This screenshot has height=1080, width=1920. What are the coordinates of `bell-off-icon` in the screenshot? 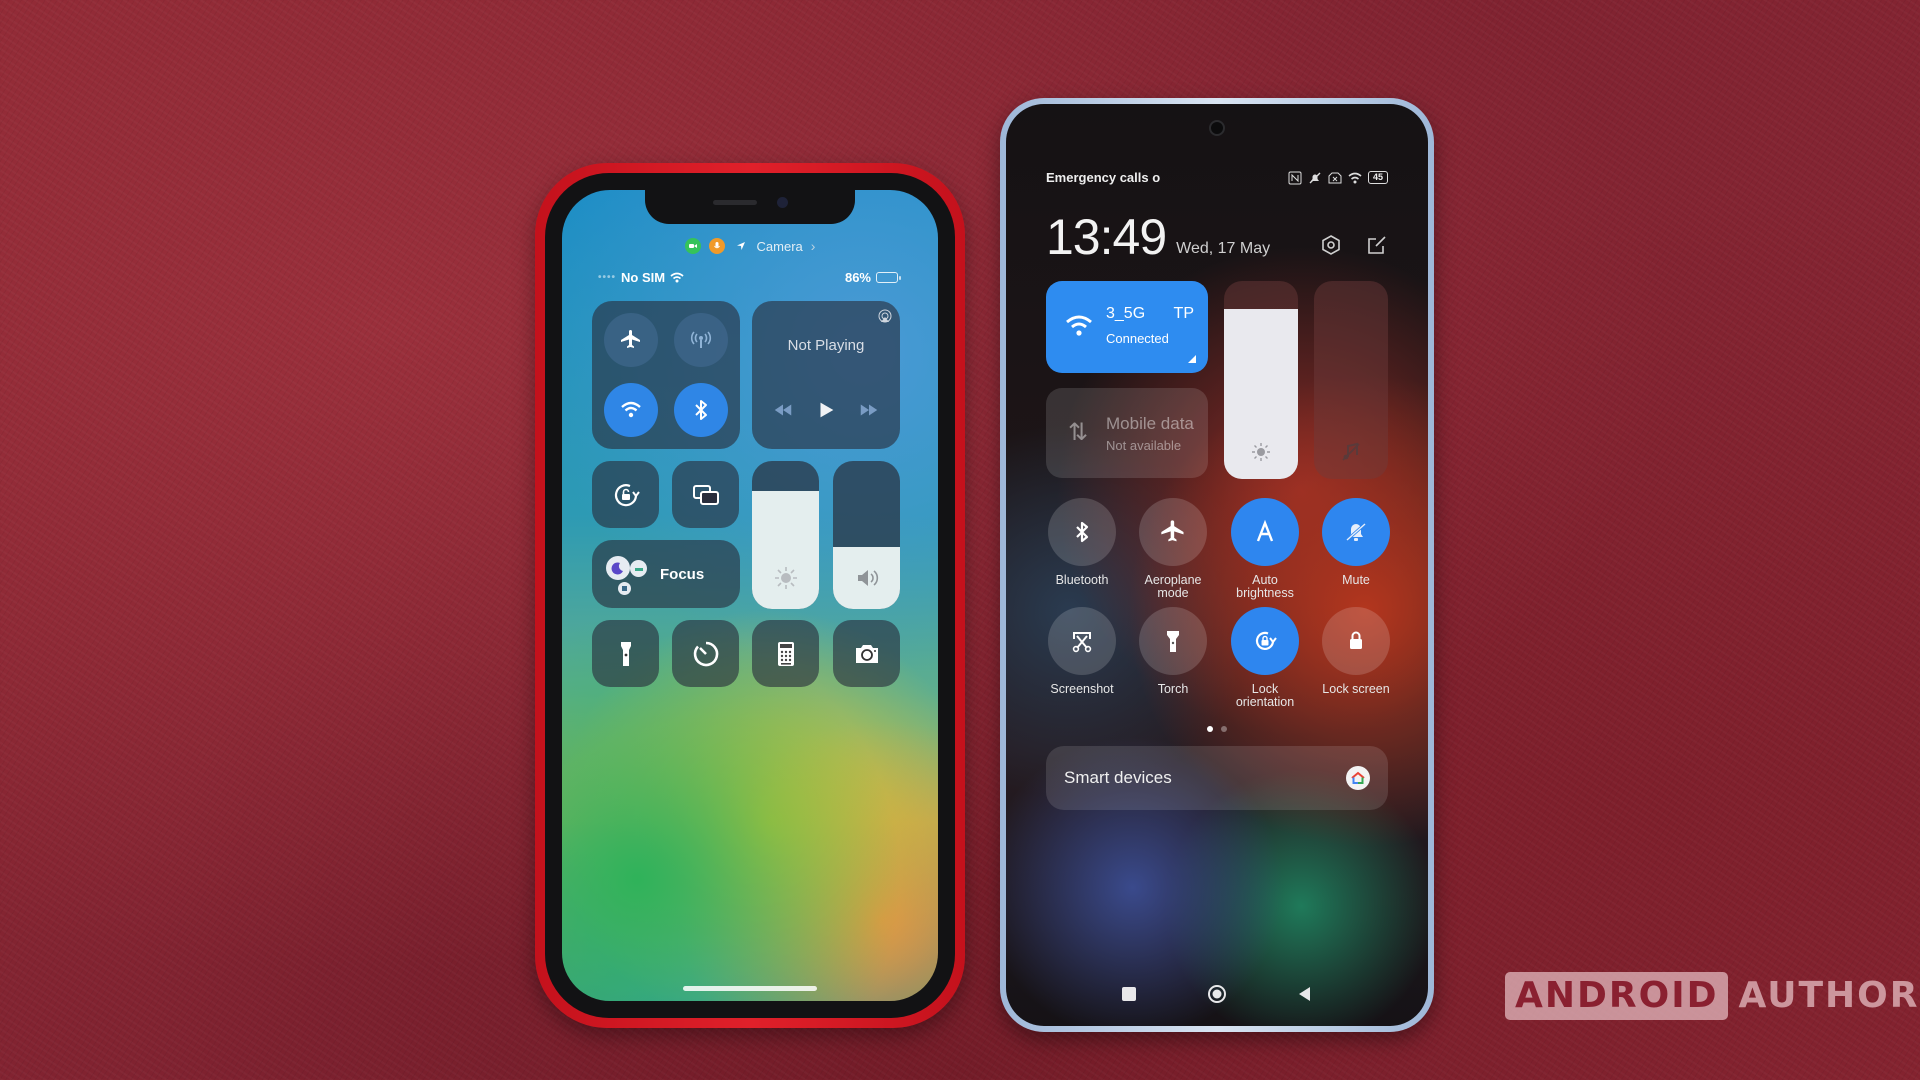 It's located at (1356, 532).